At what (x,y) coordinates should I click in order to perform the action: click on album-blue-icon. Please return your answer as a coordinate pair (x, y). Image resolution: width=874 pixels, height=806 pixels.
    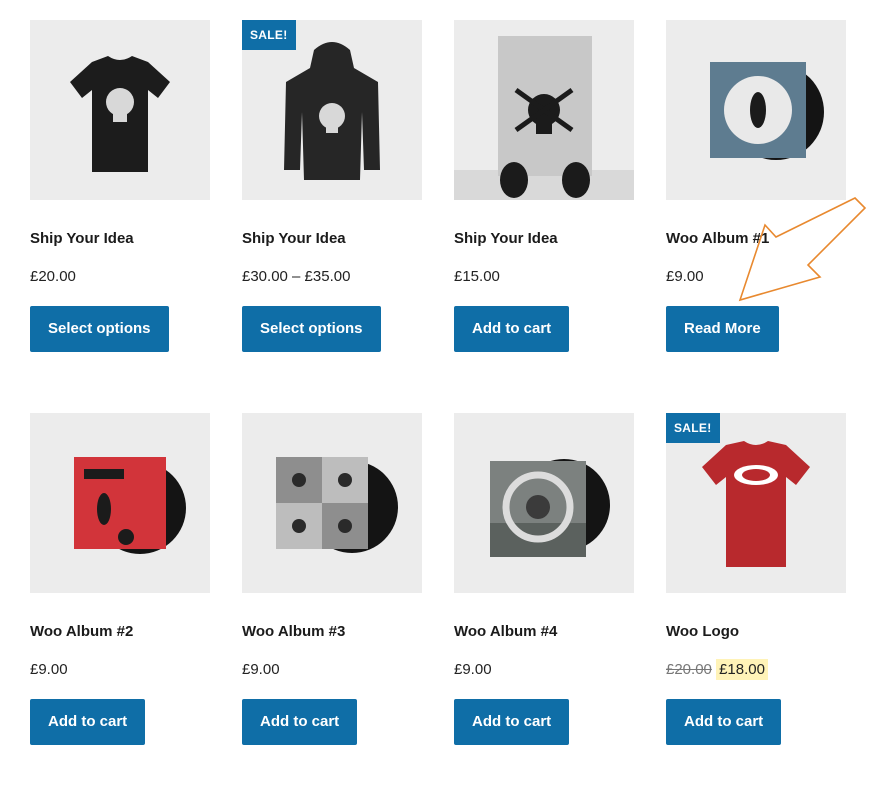
    Looking at the image, I should click on (767, 111).